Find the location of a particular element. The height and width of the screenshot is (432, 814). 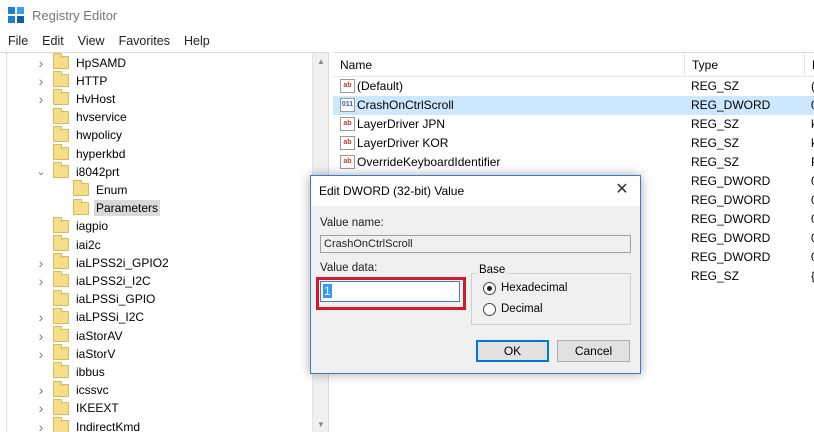

tree-item: Enum is located at coordinates (92, 189).